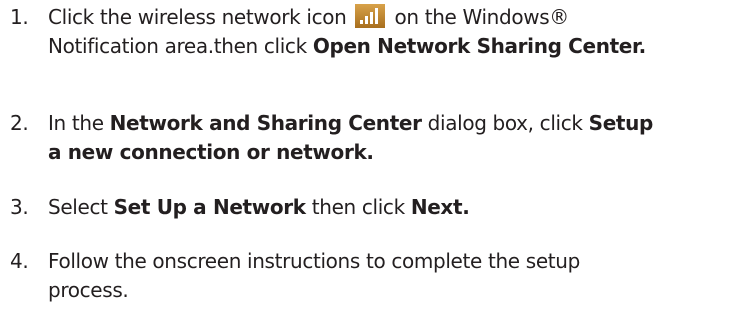 This screenshot has width=749, height=321. I want to click on step-2-line-2: a new connection or network., so click(211, 152).